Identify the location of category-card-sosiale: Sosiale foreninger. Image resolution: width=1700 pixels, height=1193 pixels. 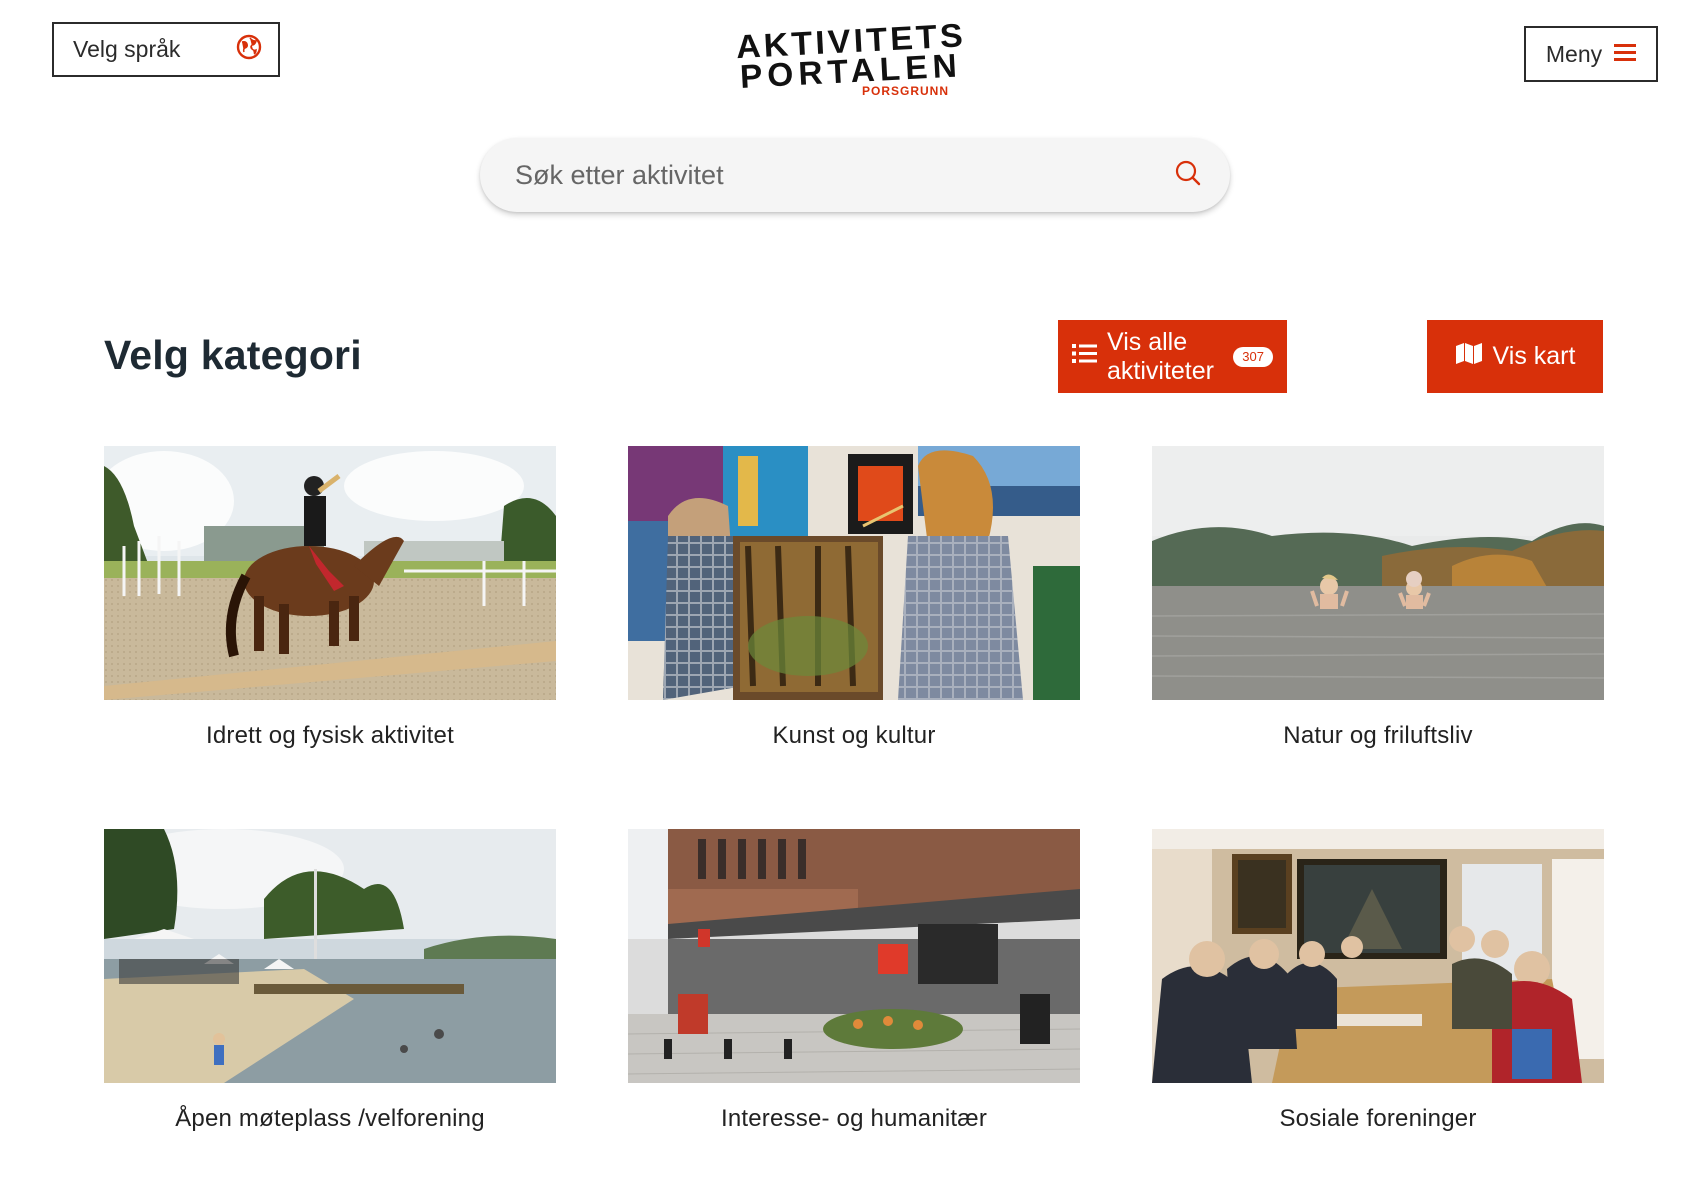
(1378, 981).